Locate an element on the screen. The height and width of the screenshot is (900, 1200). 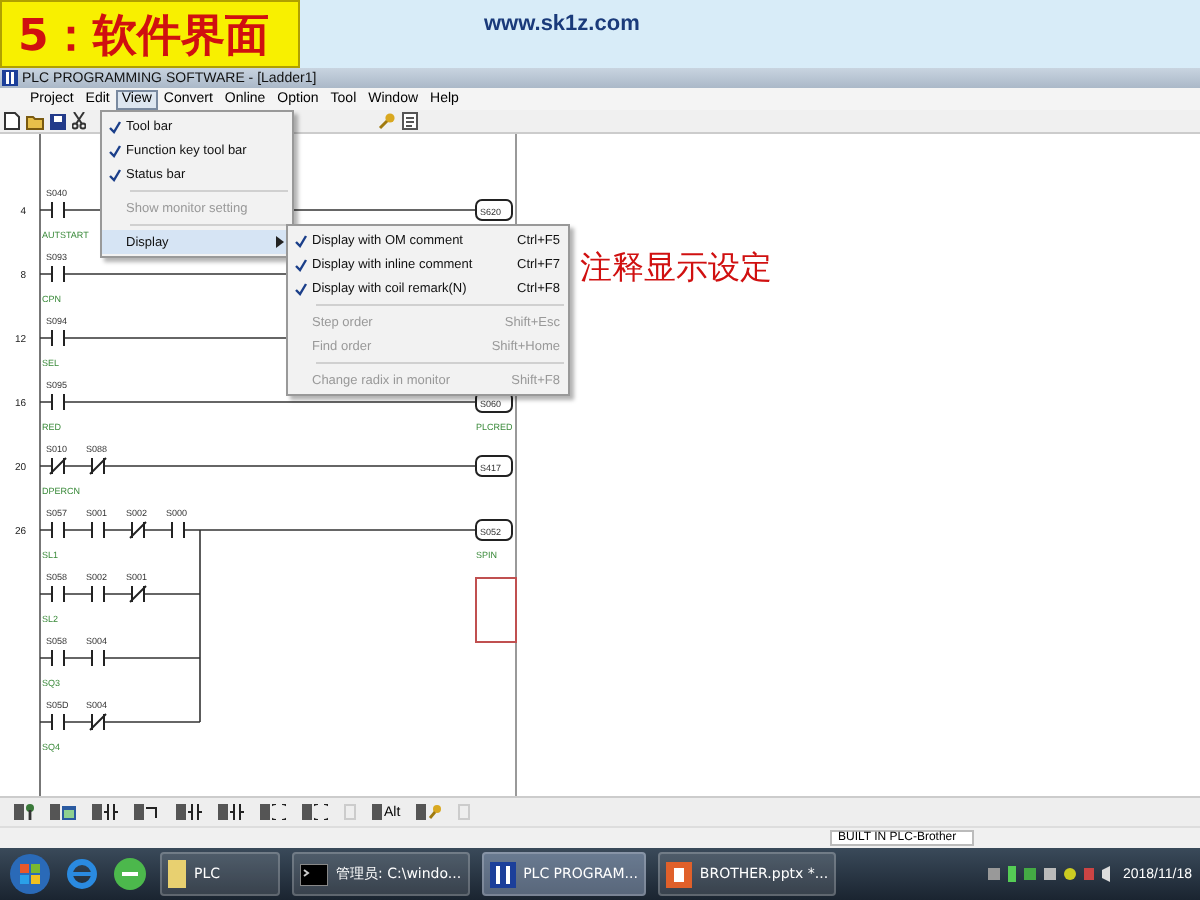
start-button is located at coordinates (30, 874).